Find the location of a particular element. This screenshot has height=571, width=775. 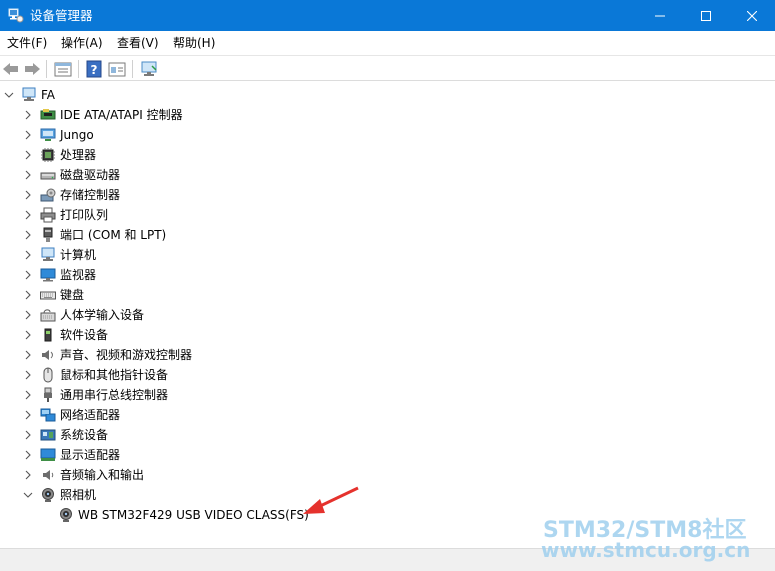

maximize-button is located at coordinates (706, 15).